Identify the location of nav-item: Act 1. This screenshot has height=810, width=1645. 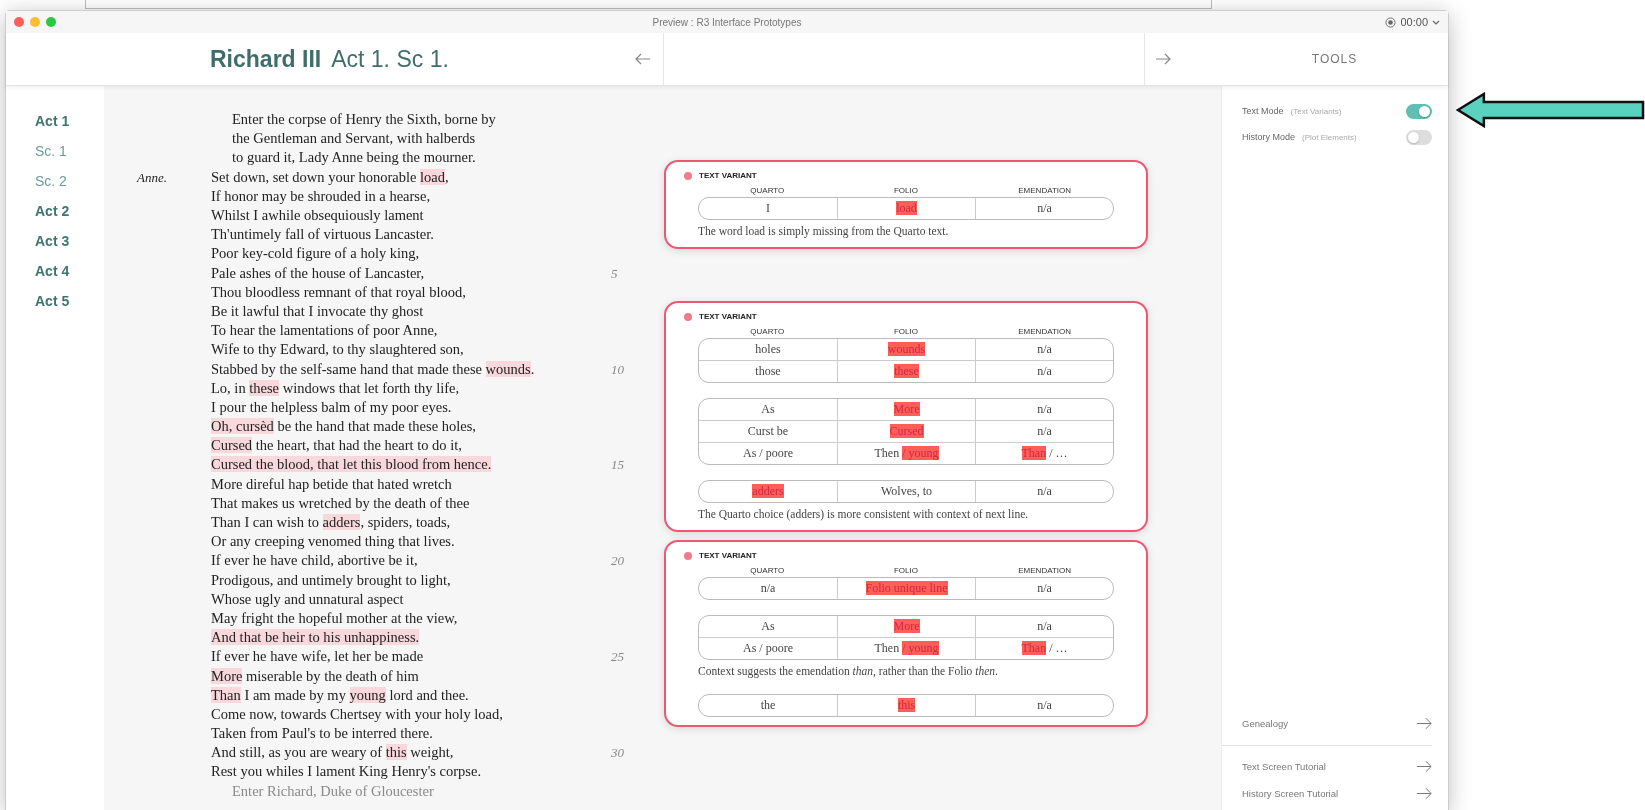
(69, 121).